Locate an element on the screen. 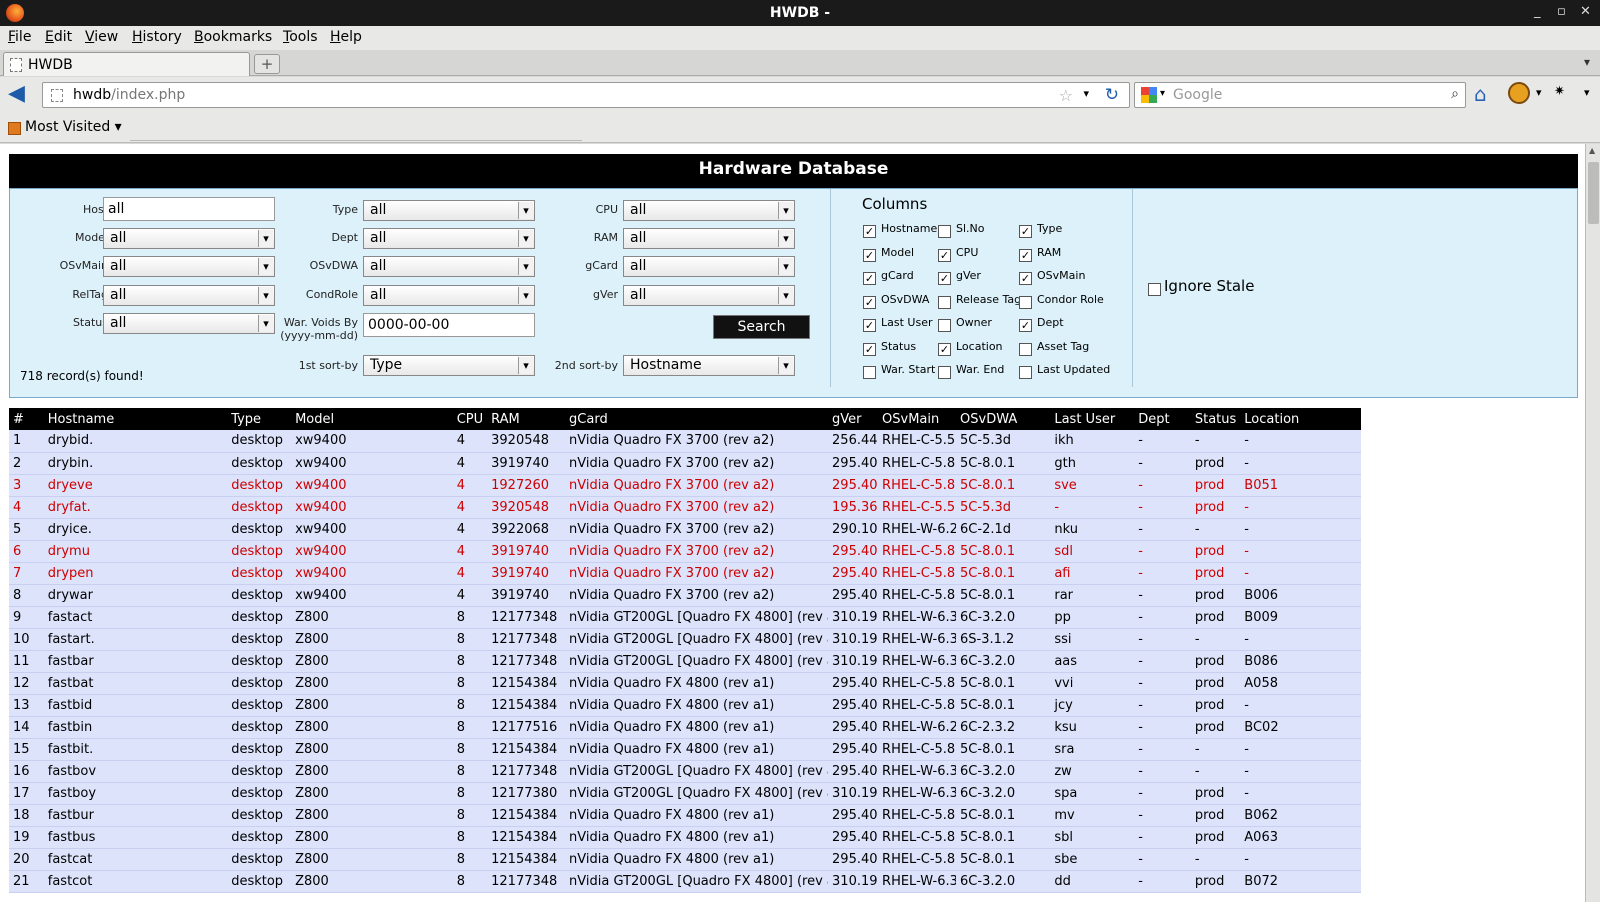 The image size is (1600, 902). column-header: Last User is located at coordinates (1092, 419).